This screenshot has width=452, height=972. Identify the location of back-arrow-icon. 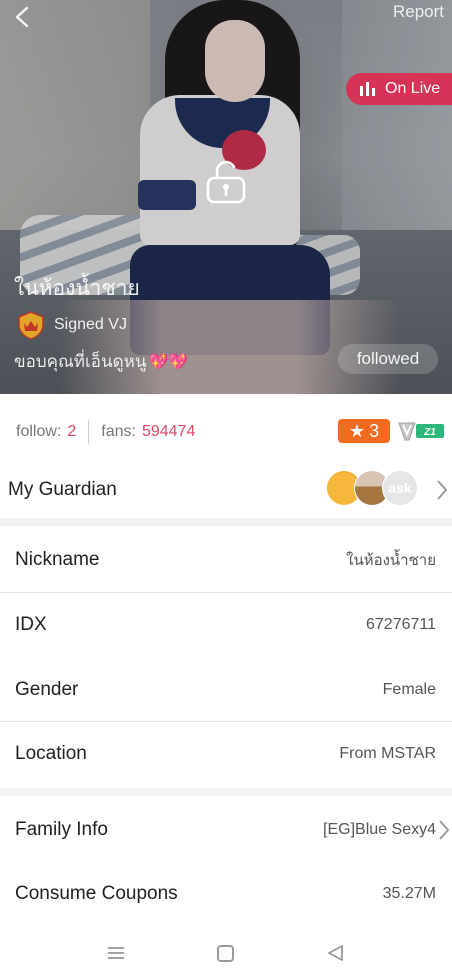
(23, 17).